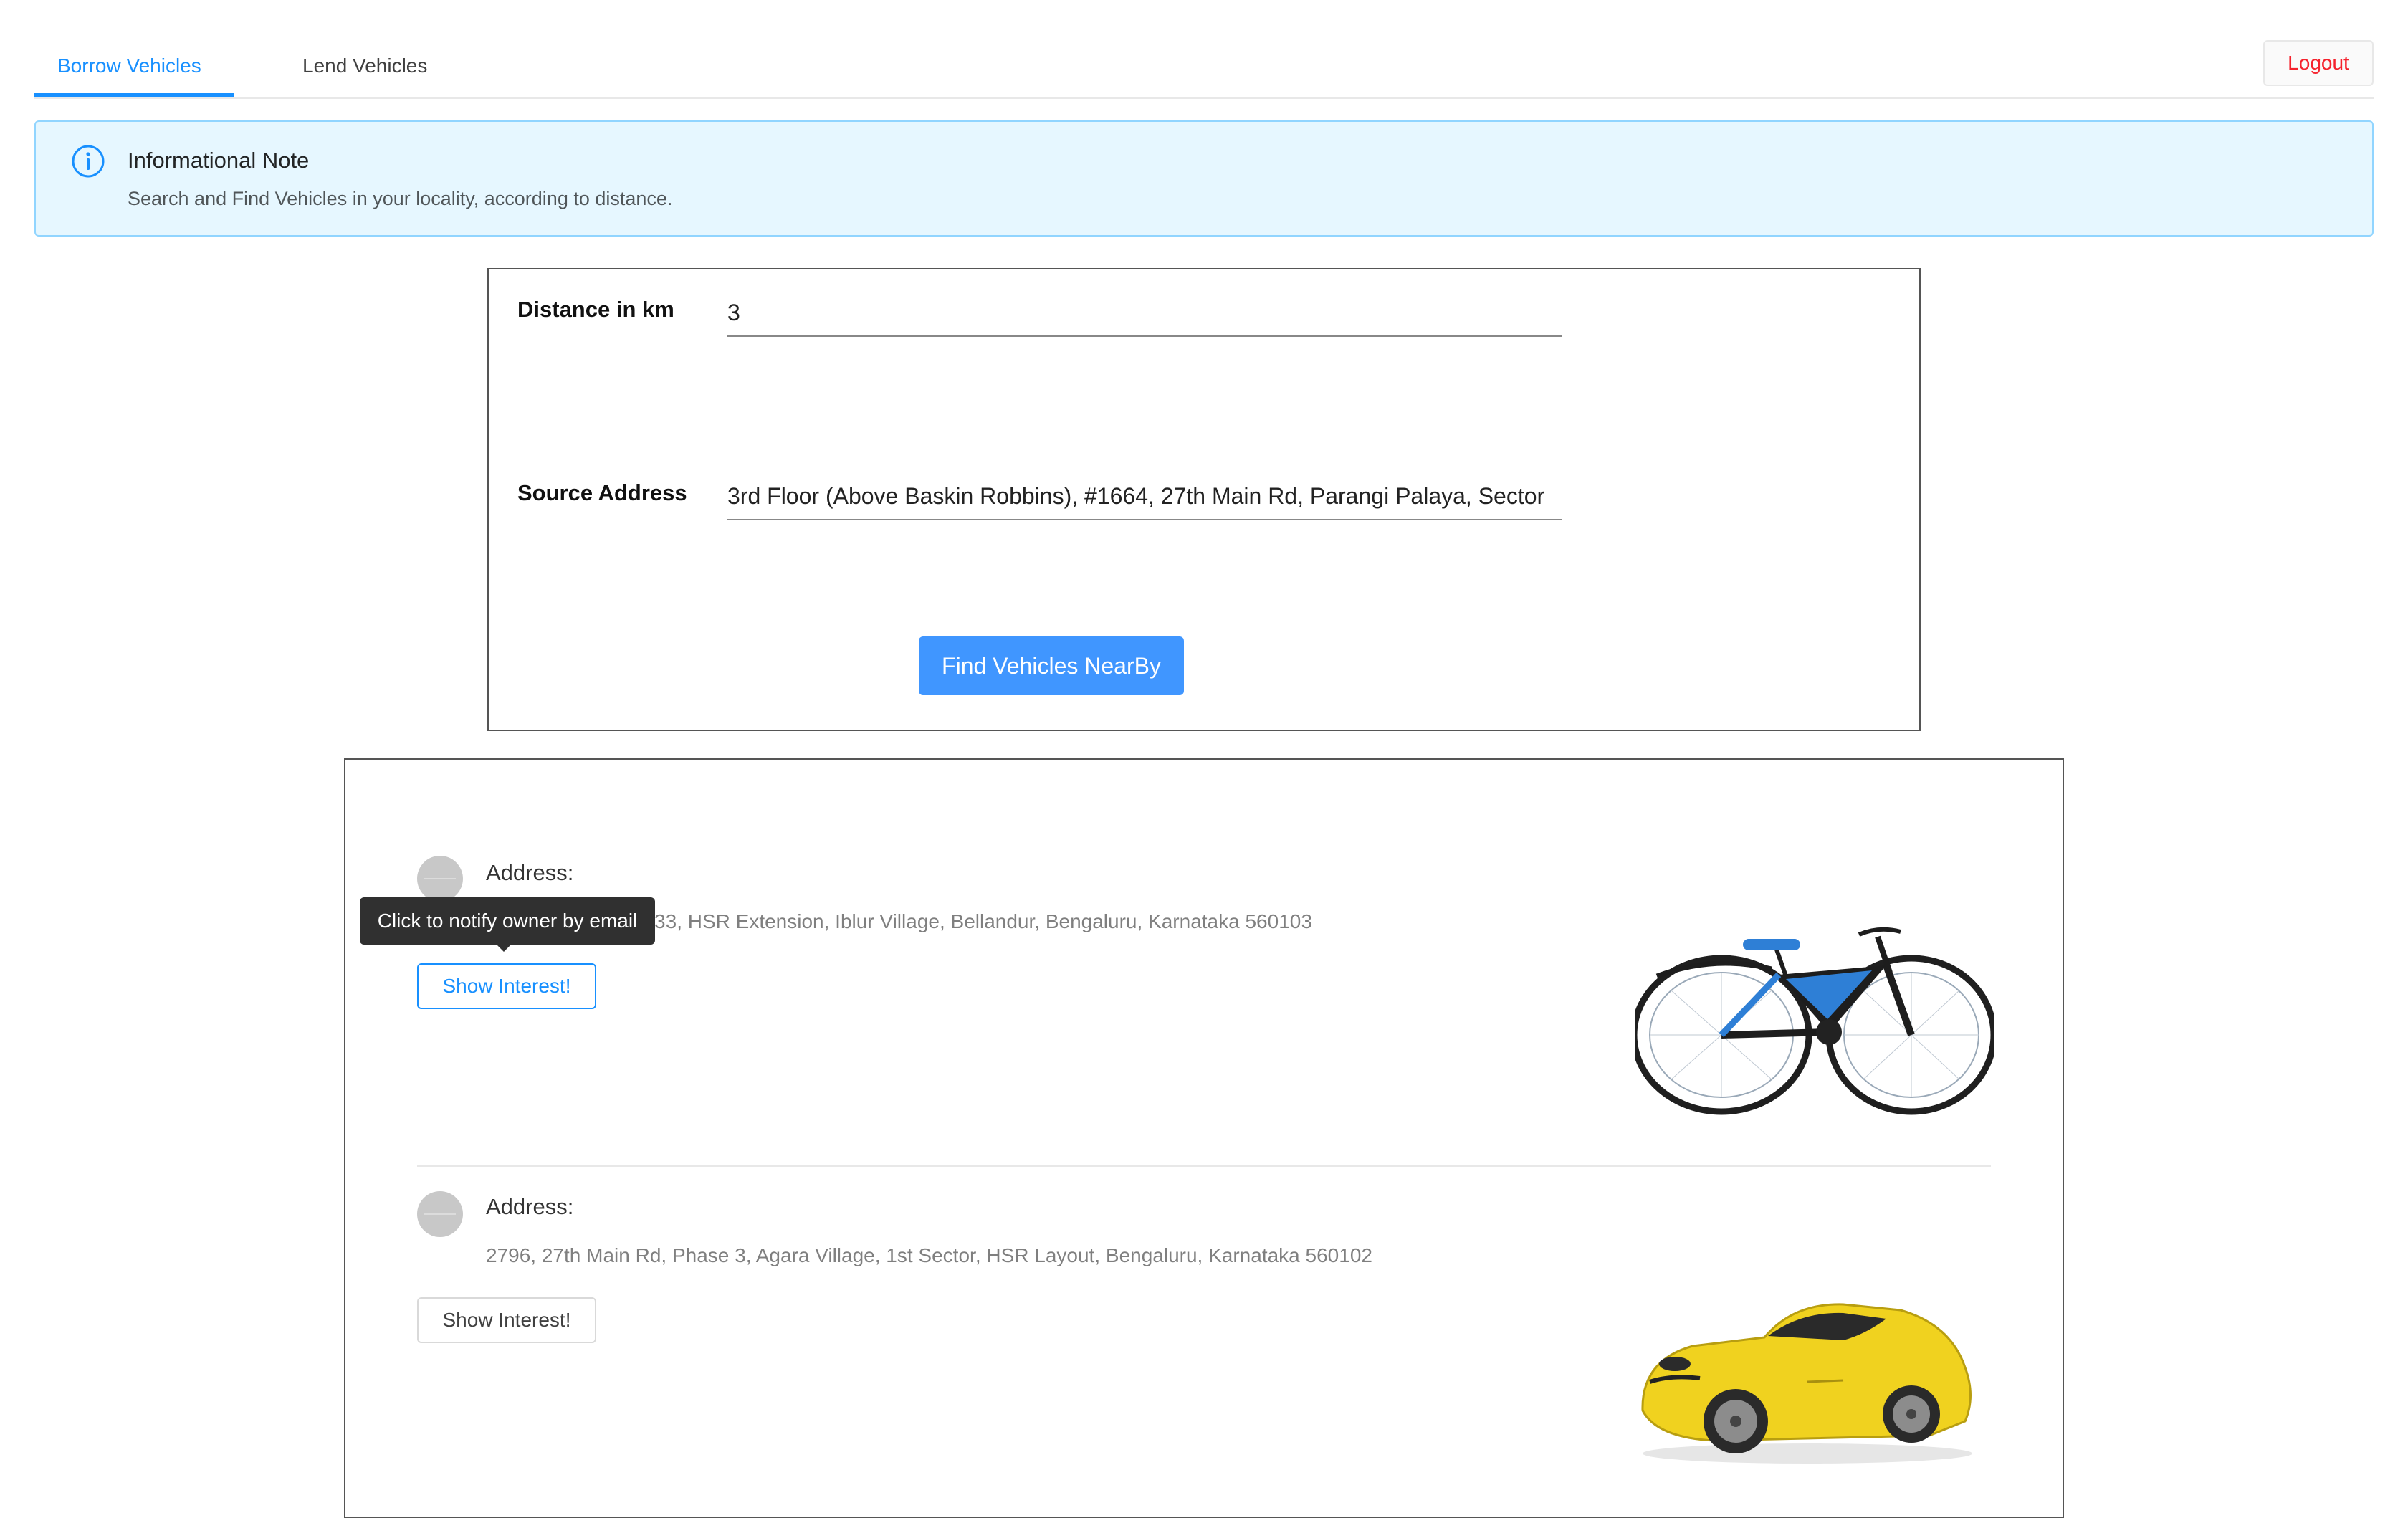  What do you see at coordinates (503, 947) in the screenshot?
I see `tooltip-arrow` at bounding box center [503, 947].